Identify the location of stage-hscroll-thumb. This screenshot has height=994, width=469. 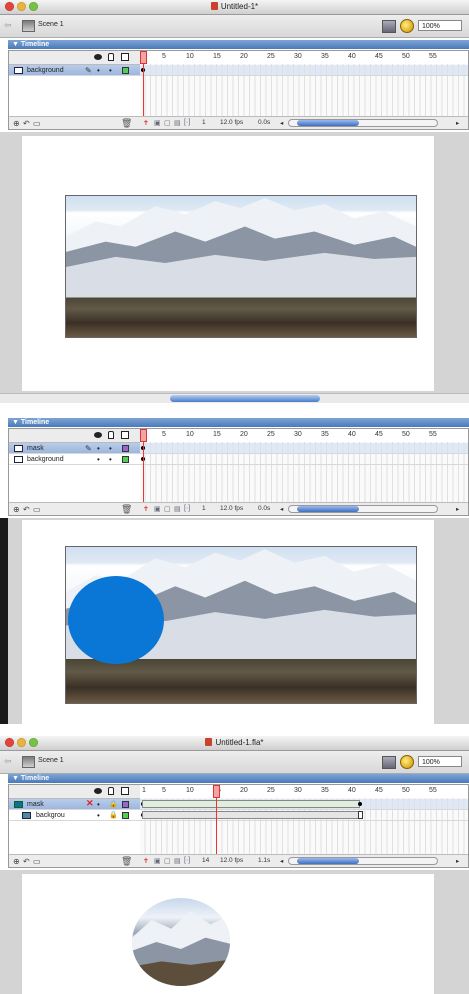
(245, 398).